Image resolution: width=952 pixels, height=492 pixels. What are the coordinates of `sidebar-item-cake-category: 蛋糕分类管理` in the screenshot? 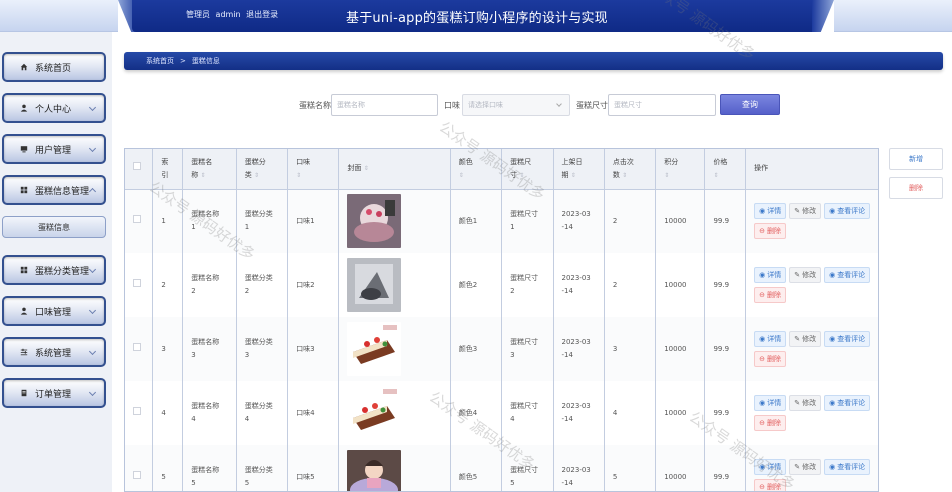 It's located at (54, 270).